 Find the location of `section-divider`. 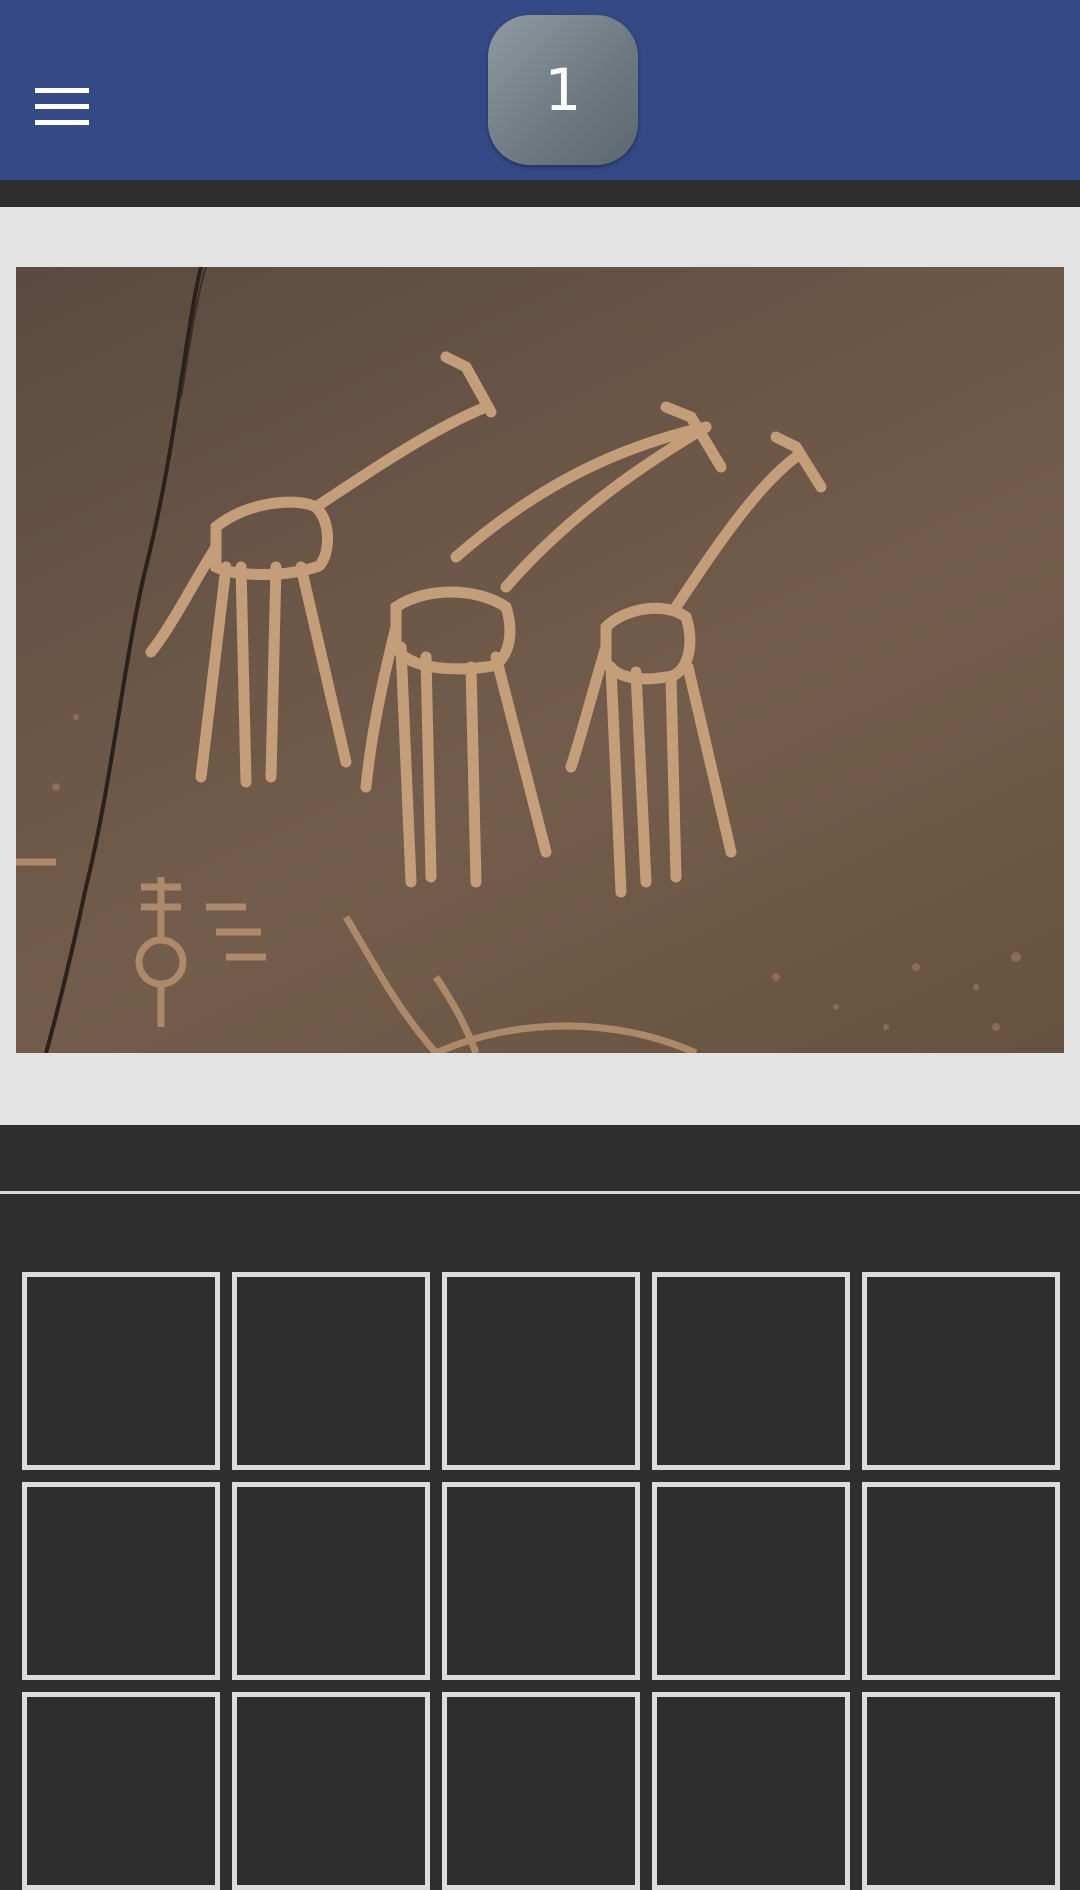

section-divider is located at coordinates (540, 1192).